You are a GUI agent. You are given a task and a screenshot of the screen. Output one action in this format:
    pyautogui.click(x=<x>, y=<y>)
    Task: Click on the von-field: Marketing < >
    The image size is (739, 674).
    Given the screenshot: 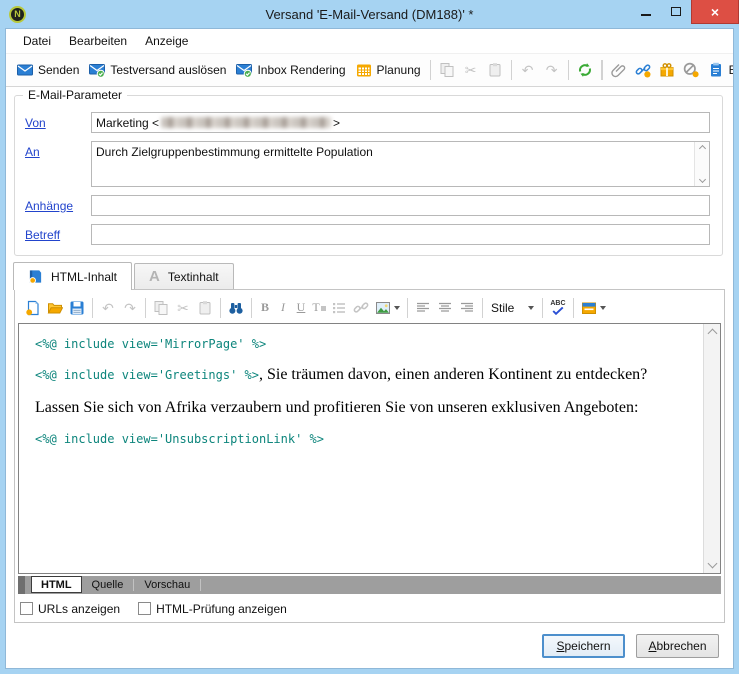 What is the action you would take?
    pyautogui.click(x=400, y=122)
    